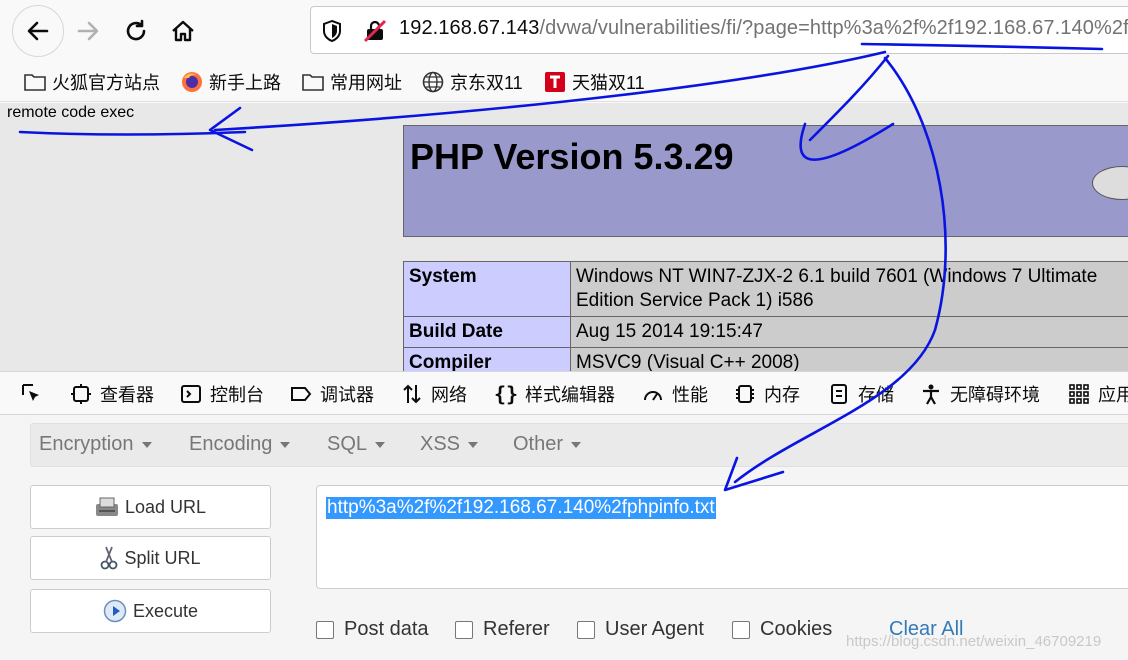 Image resolution: width=1128 pixels, height=660 pixels. Describe the element at coordinates (931, 394) in the screenshot. I see `accessibility-icon` at that location.